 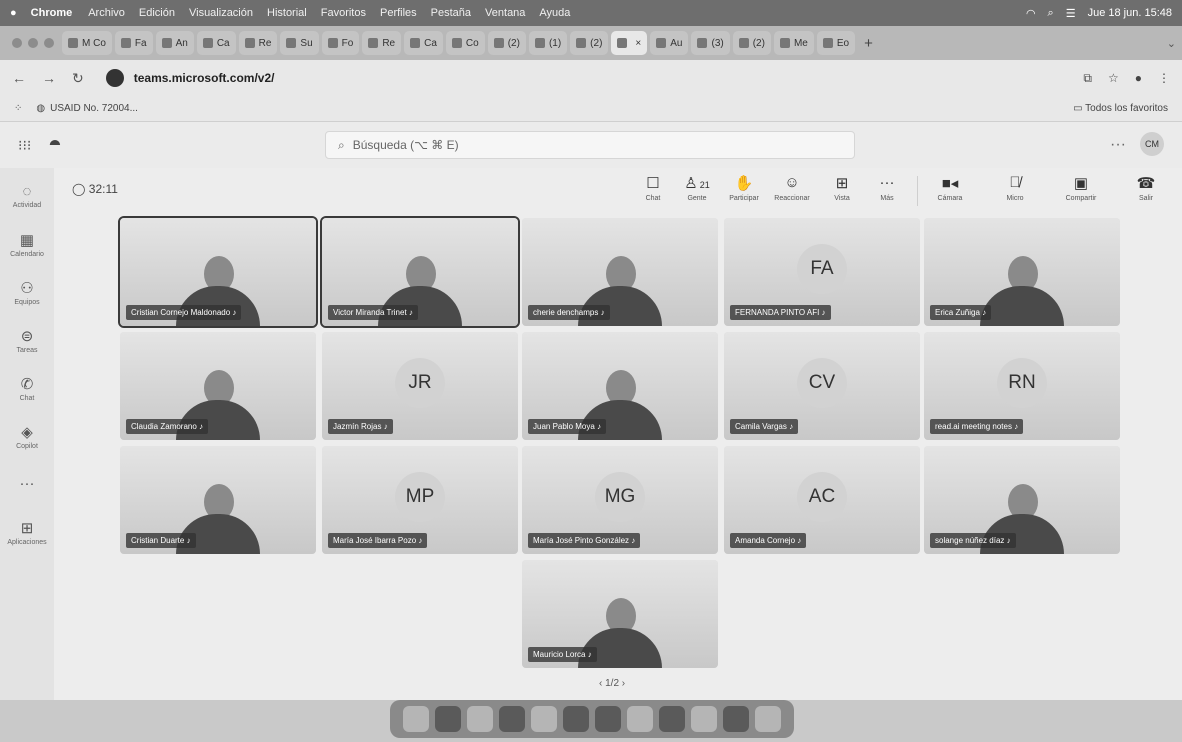 What do you see at coordinates (620, 500) in the screenshot?
I see `participant-tile: MG María José Pinto González ♪` at bounding box center [620, 500].